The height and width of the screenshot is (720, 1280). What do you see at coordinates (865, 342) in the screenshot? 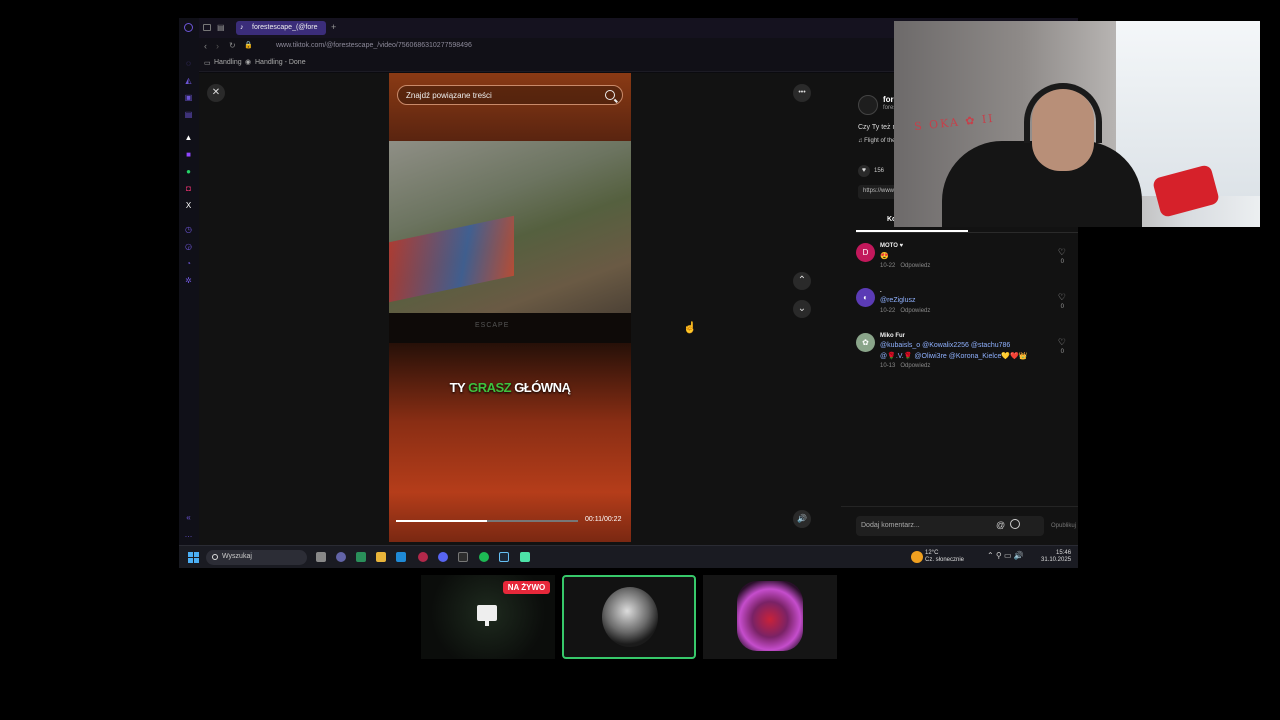
I see `comment-avatar: ✿` at bounding box center [865, 342].